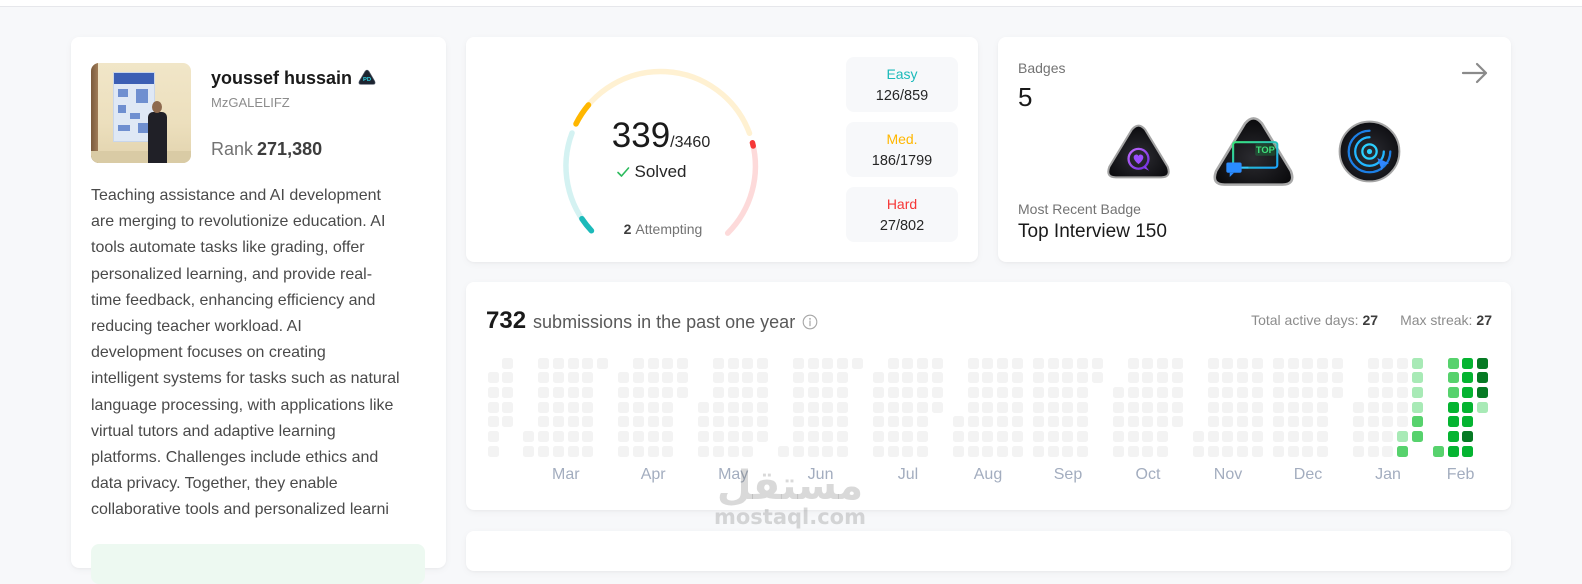 The height and width of the screenshot is (584, 1582). I want to click on difficulty-medium: Med. 186/1799, so click(902, 149).